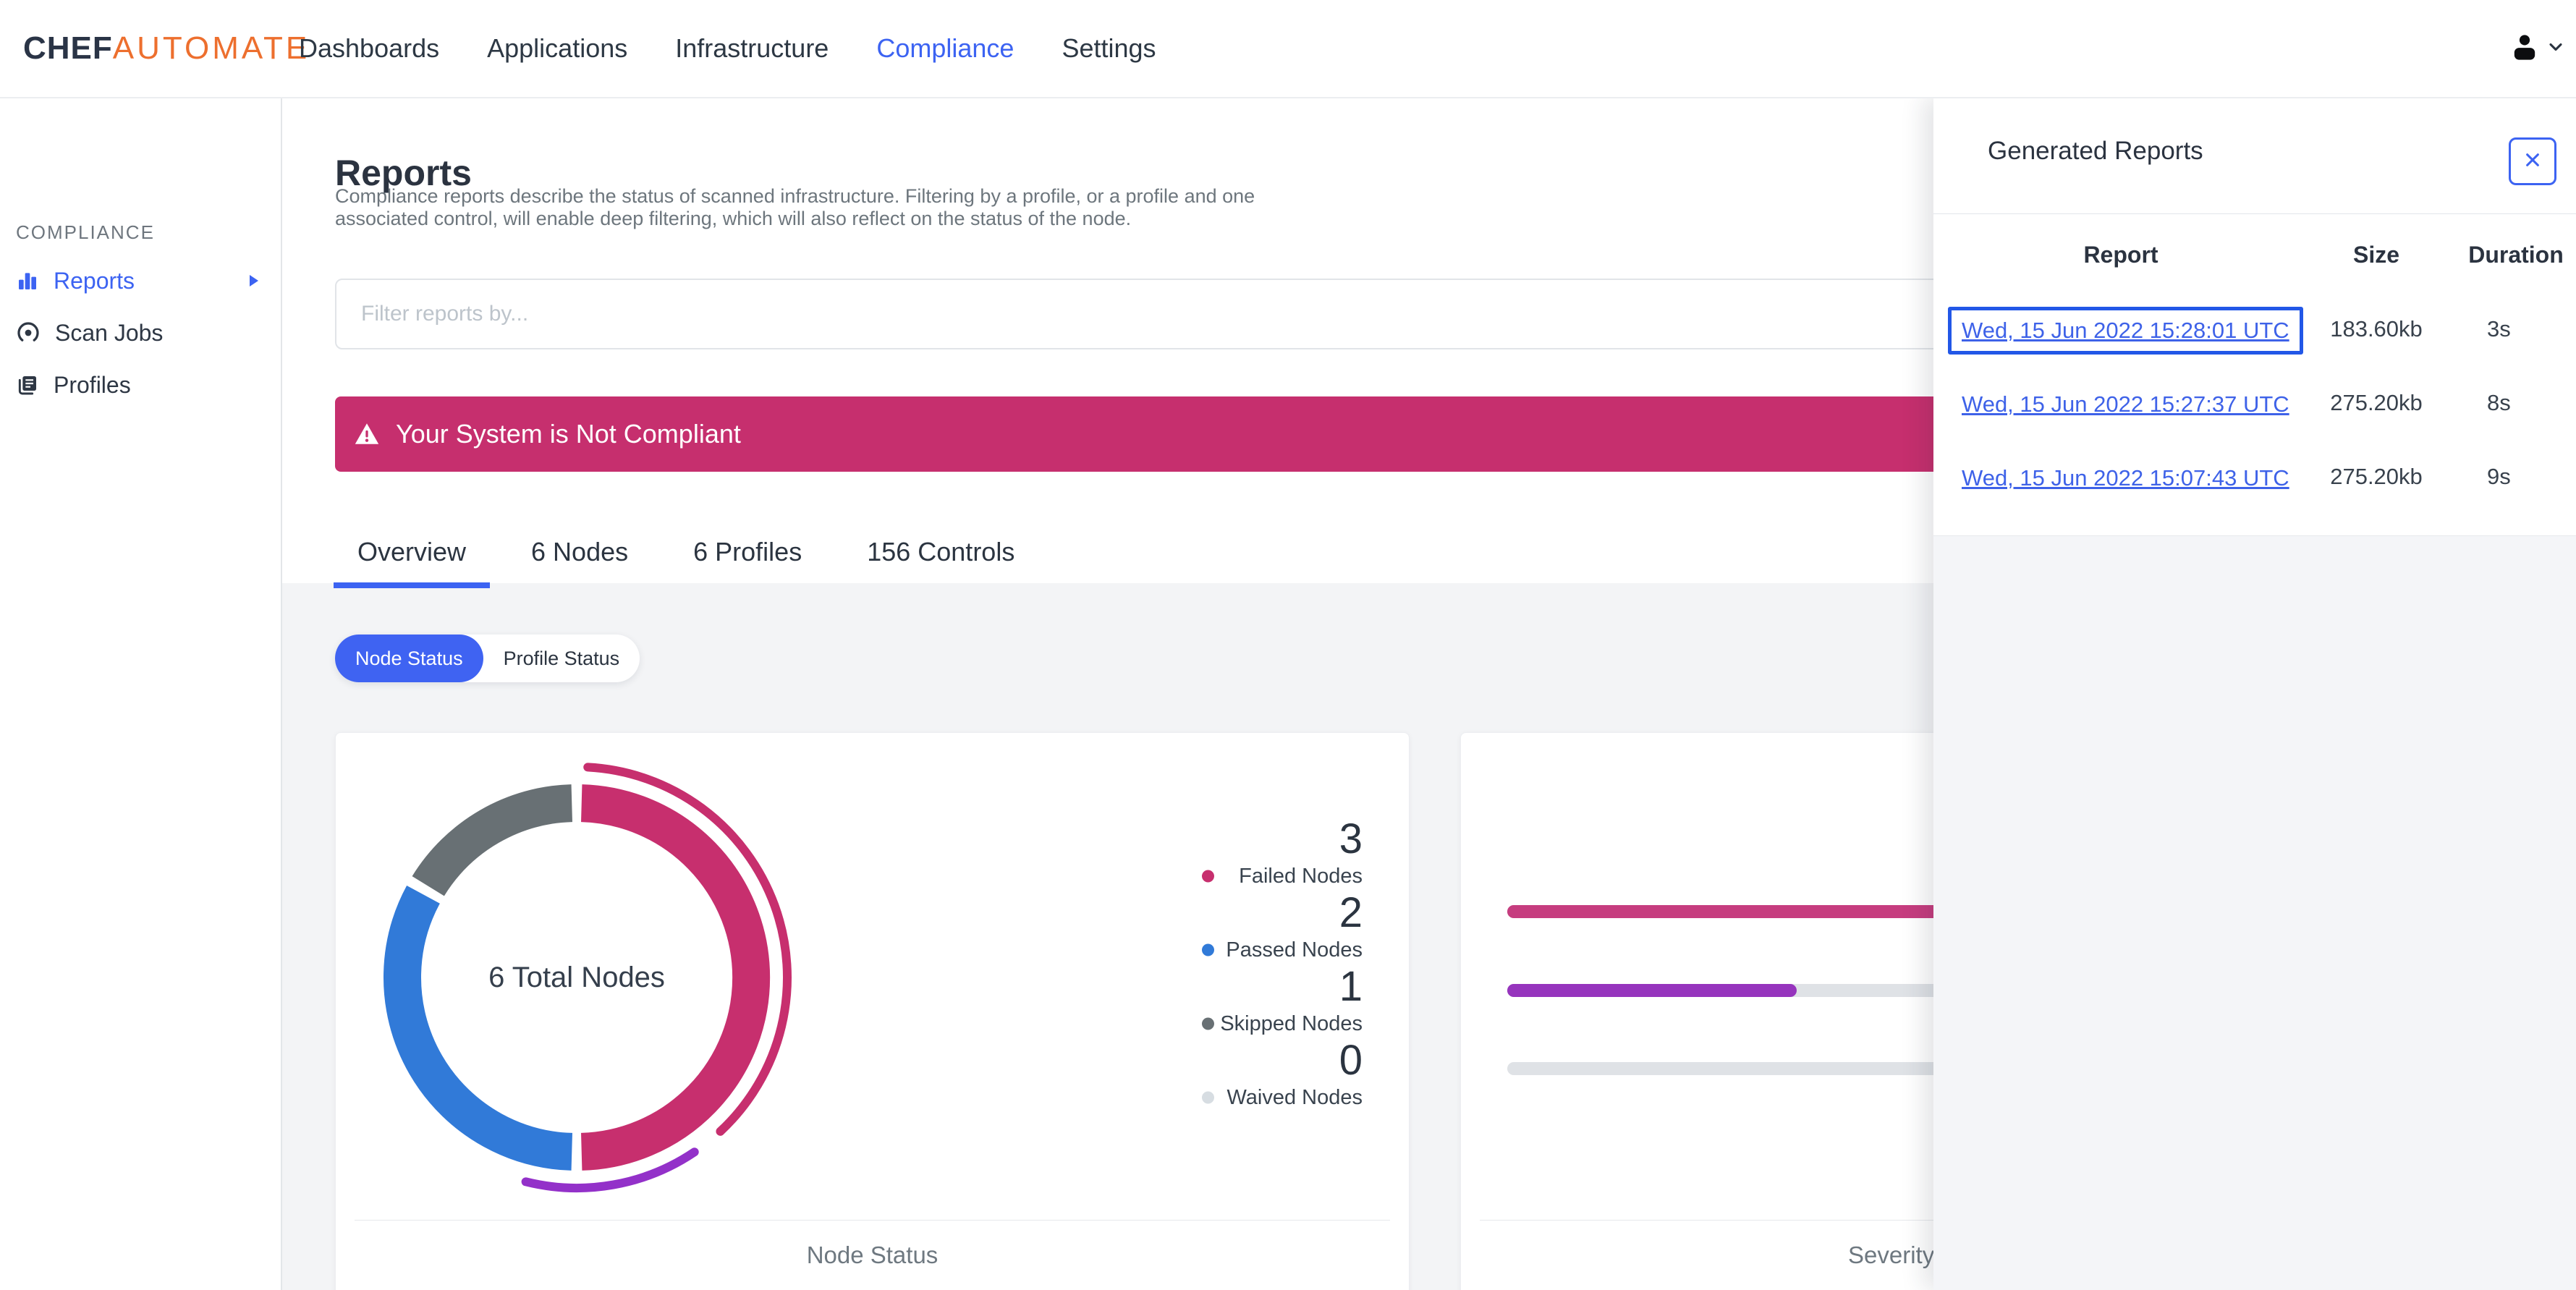 The height and width of the screenshot is (1290, 2576). What do you see at coordinates (27, 280) in the screenshot?
I see `bar-chart-icon` at bounding box center [27, 280].